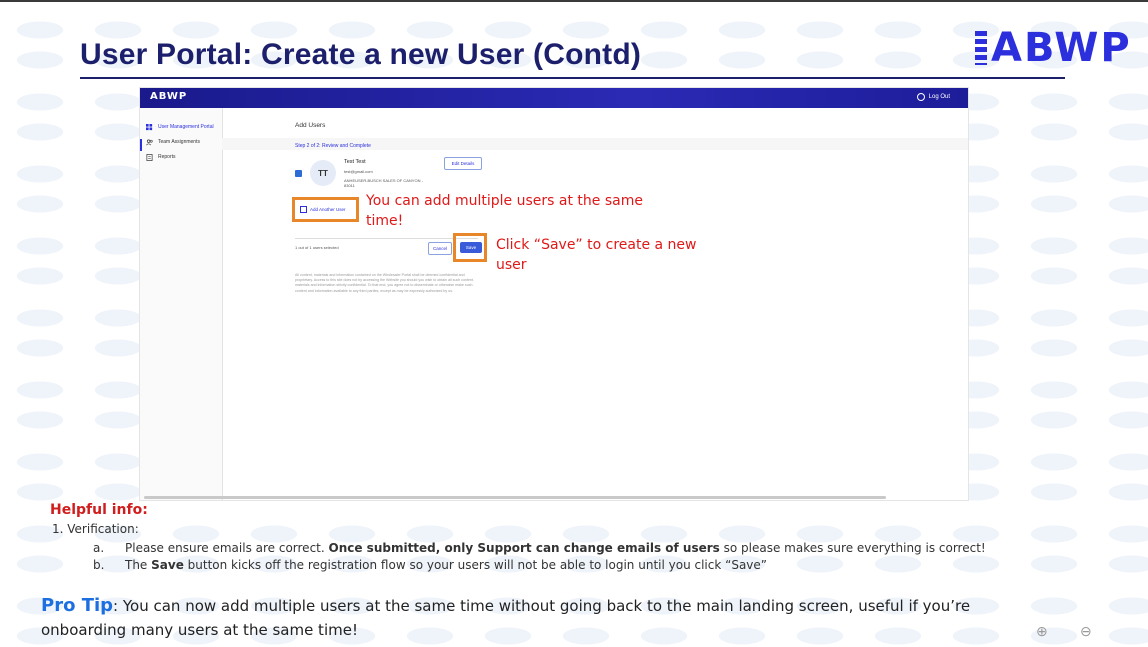  Describe the element at coordinates (227, 548) in the screenshot. I see `text: Please ensure emails are correct.` at that location.